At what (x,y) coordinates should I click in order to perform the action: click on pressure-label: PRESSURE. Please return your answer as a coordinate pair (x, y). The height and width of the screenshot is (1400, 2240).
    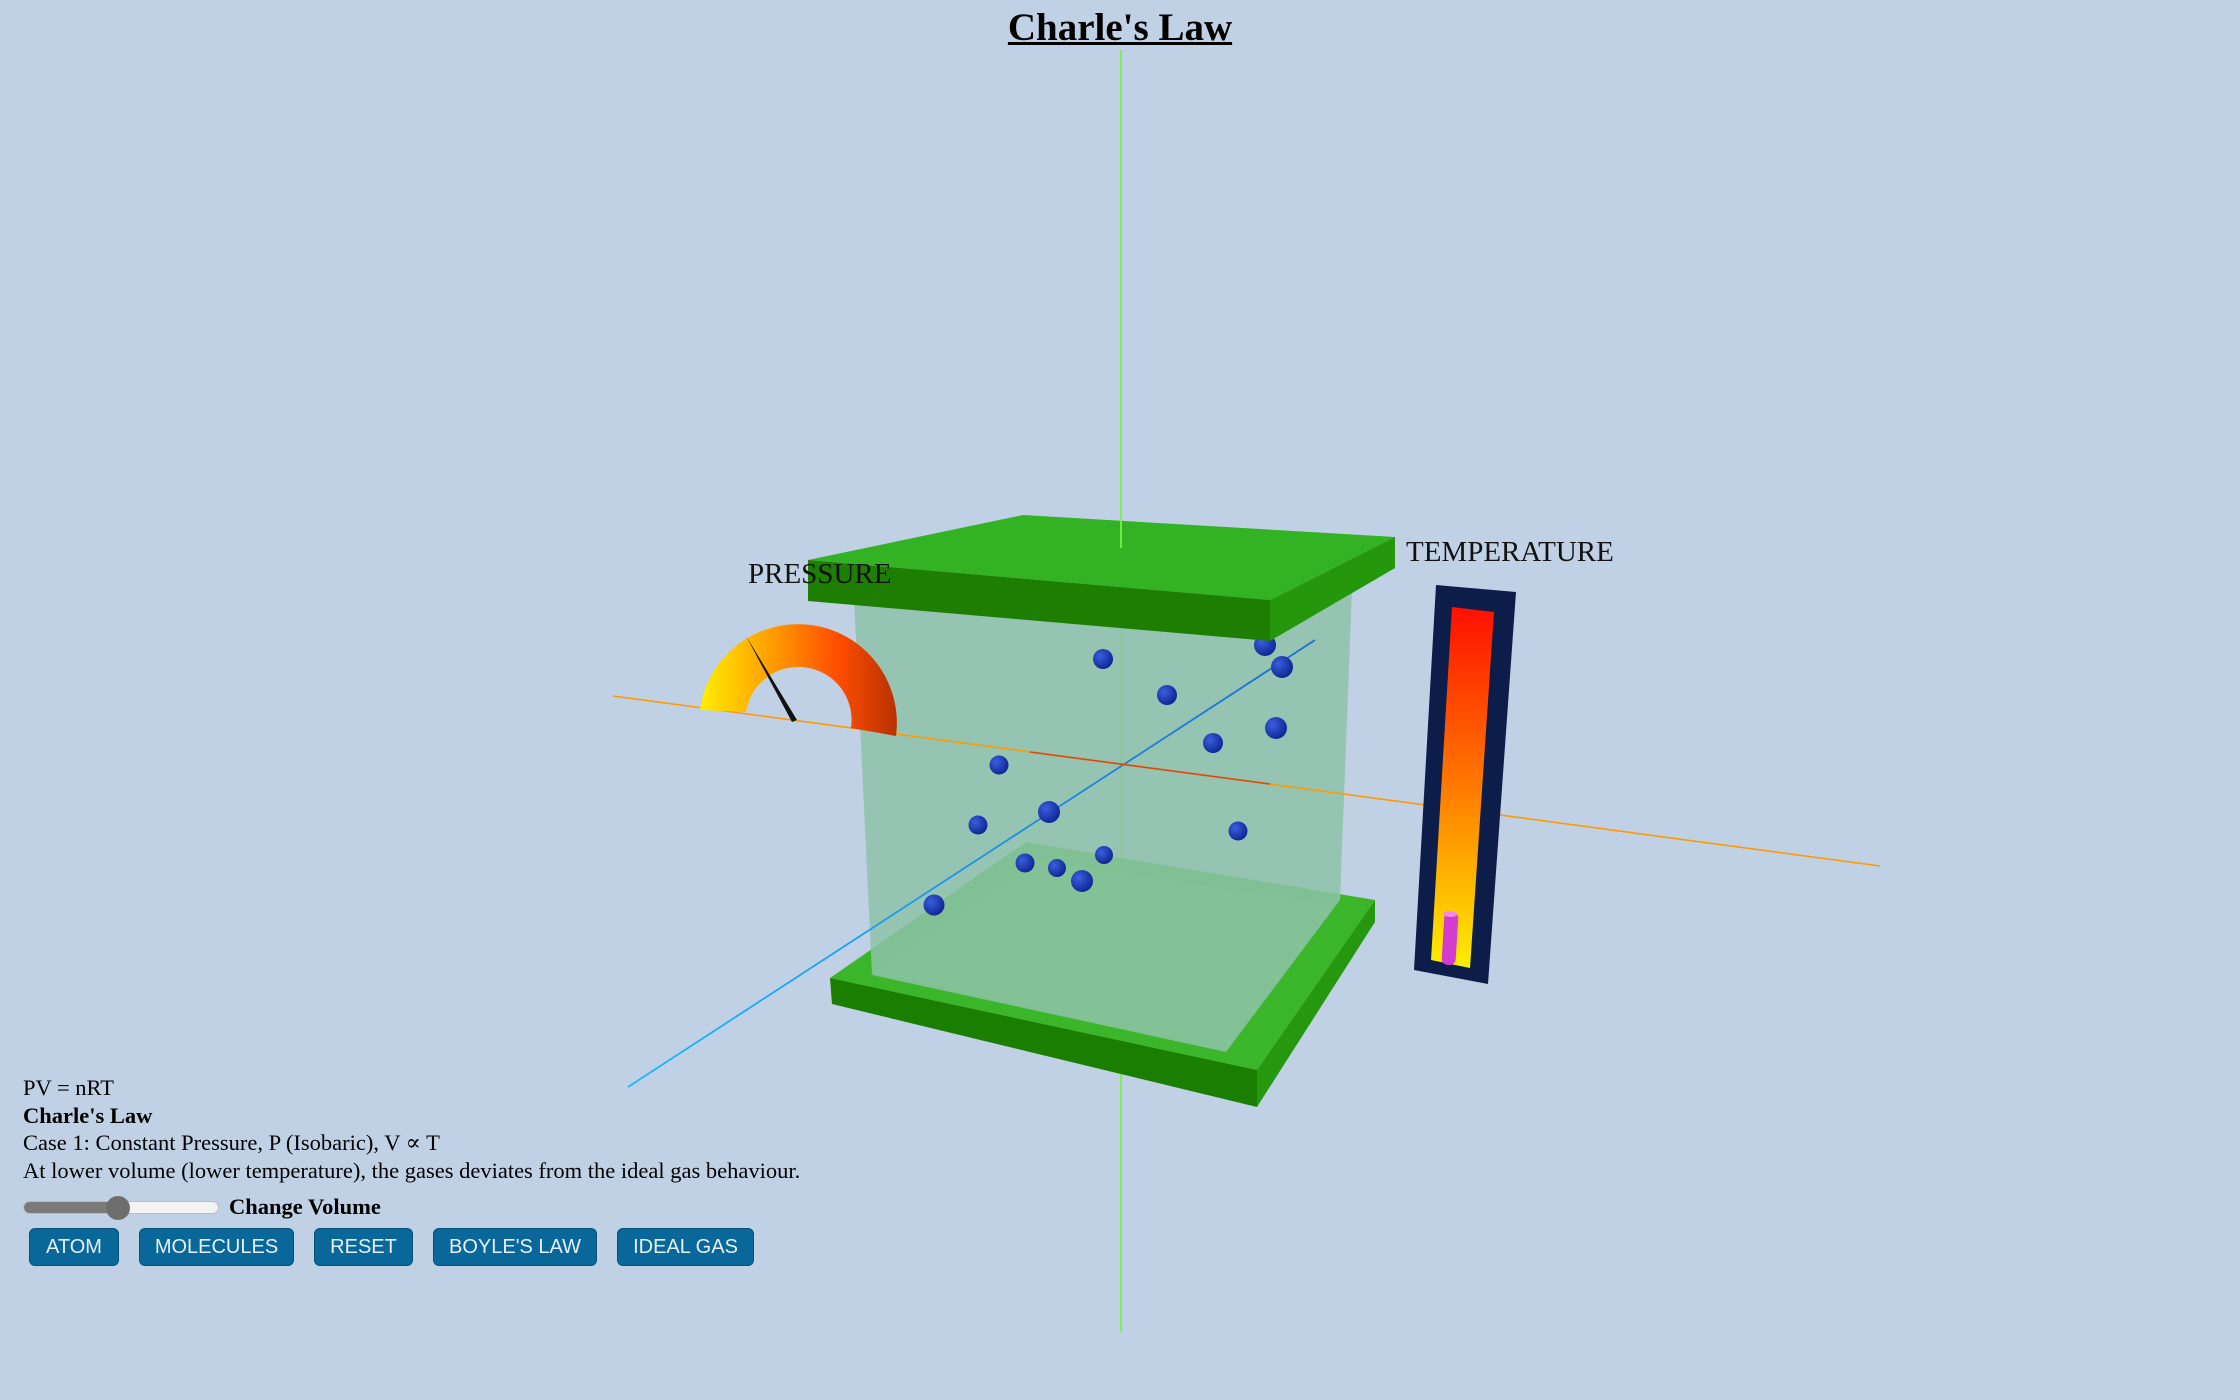
    Looking at the image, I should click on (819, 574).